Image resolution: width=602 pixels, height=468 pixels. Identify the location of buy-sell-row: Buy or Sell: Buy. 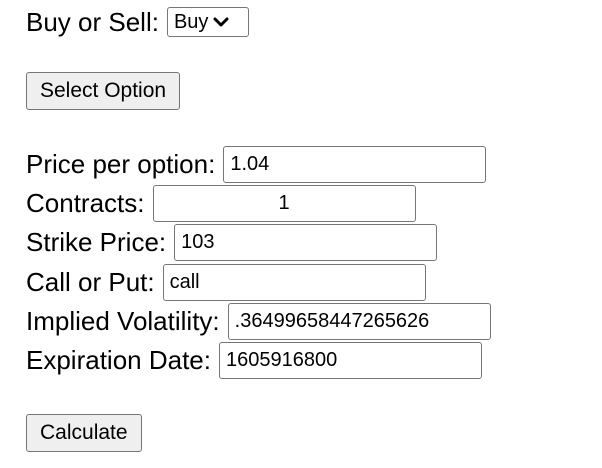
(137, 22).